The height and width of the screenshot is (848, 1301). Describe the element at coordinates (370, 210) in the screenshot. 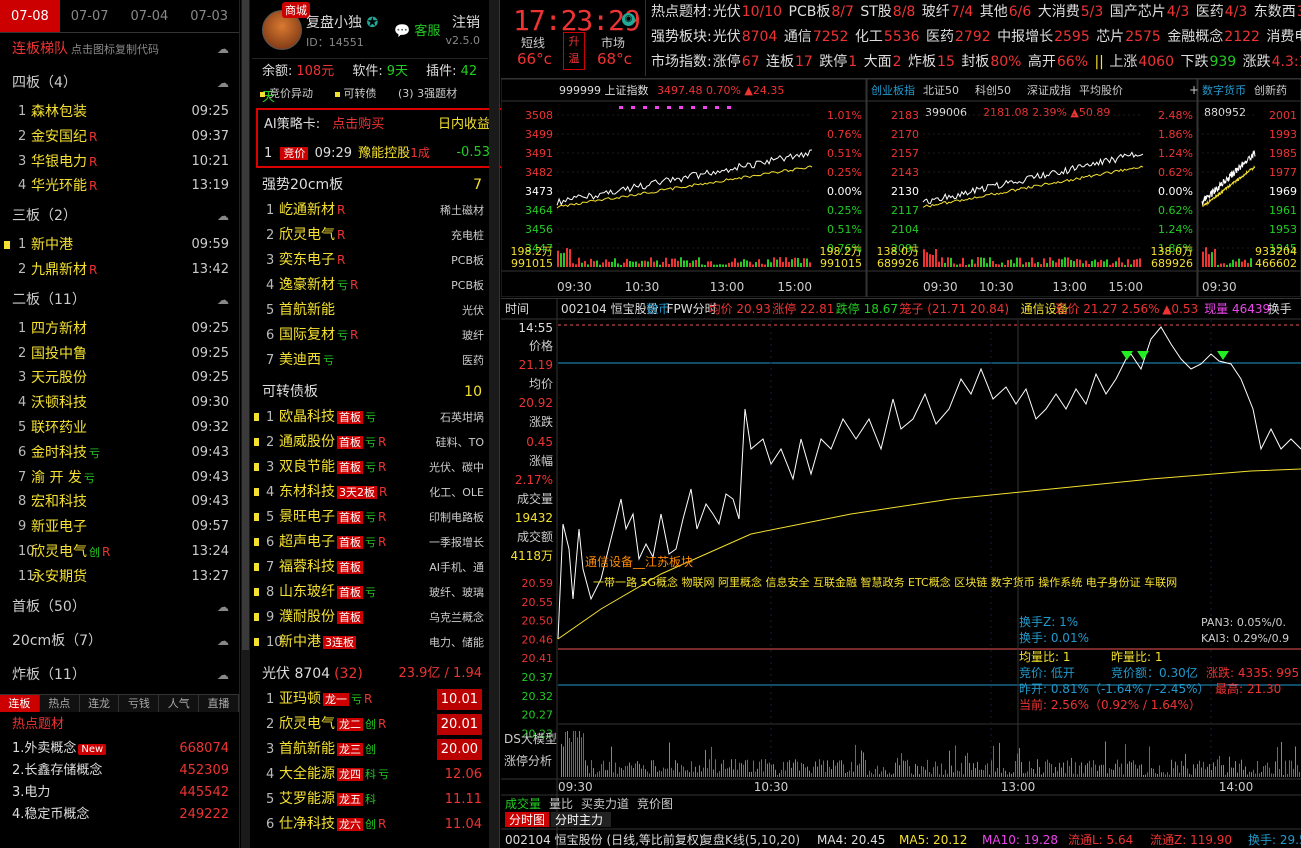

I see `strong-stock-row: 1 屹通新材 R 稀土磁材` at that location.